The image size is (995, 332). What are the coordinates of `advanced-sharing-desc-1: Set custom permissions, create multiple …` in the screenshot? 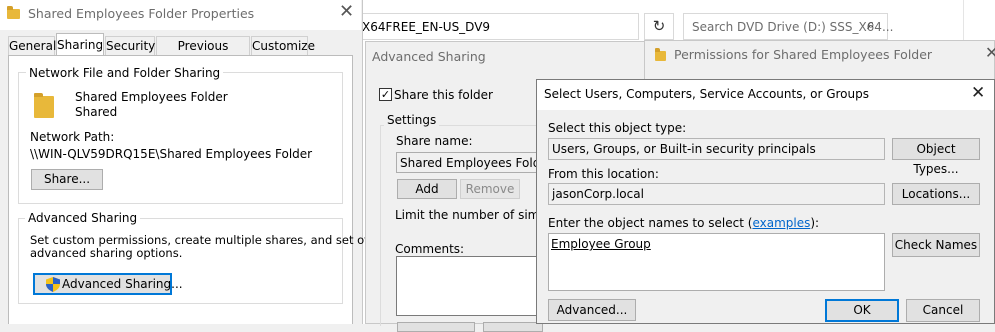 It's located at (209, 240).